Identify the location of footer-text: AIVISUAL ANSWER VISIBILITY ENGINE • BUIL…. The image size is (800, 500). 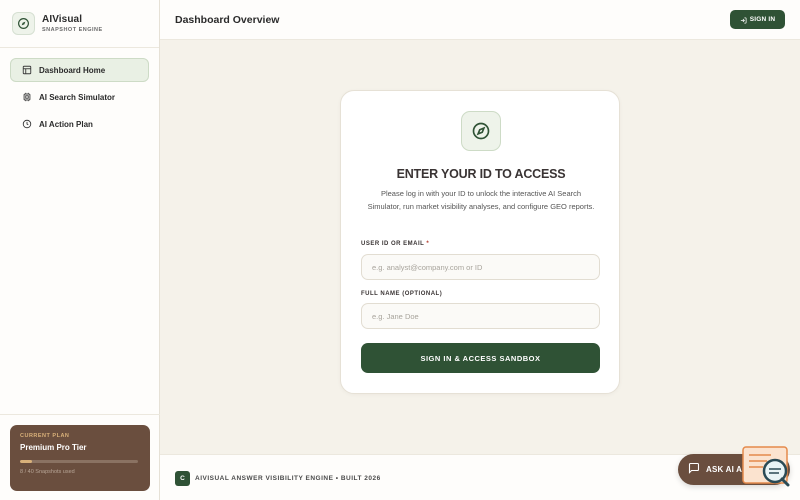
(288, 478).